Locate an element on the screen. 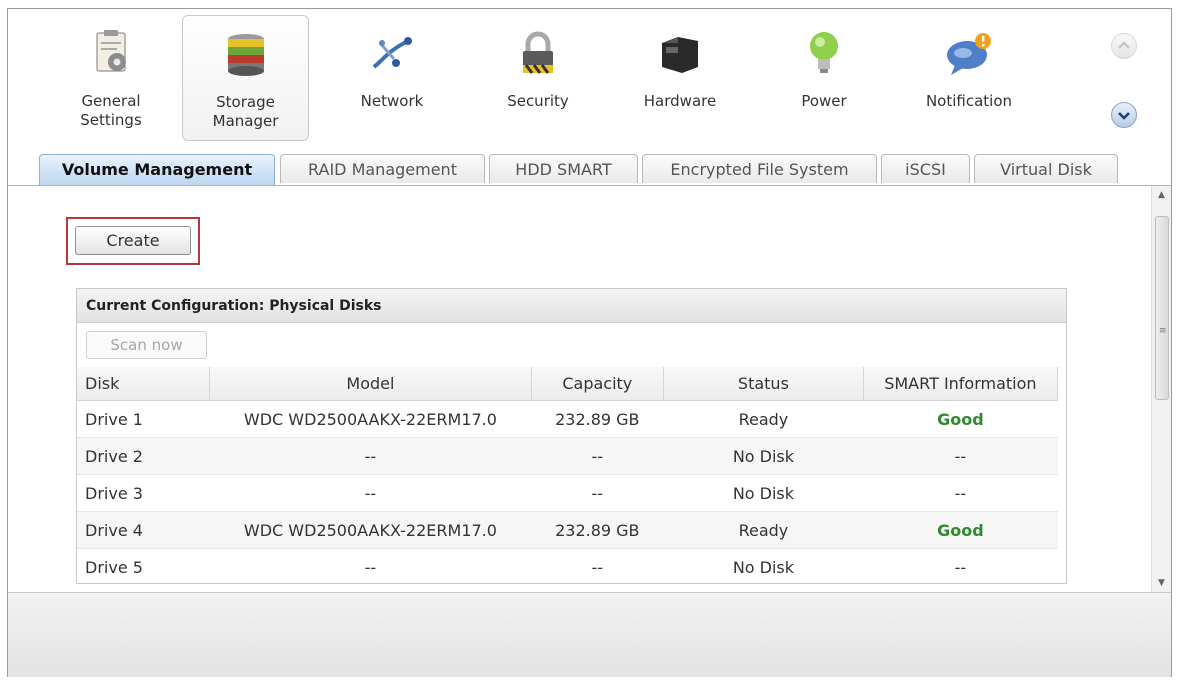 The width and height of the screenshot is (1178, 684). footer-bar is located at coordinates (589, 634).